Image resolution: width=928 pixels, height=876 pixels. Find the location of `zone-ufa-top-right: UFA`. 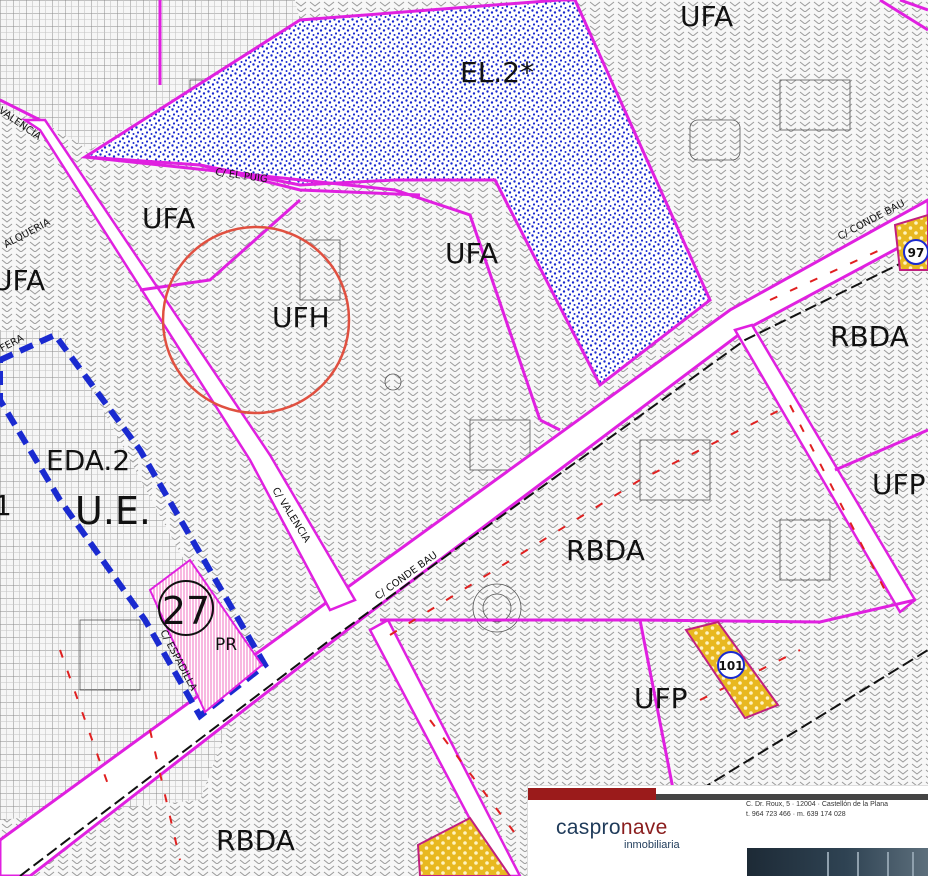

zone-ufa-top-right: UFA is located at coordinates (706, 16).